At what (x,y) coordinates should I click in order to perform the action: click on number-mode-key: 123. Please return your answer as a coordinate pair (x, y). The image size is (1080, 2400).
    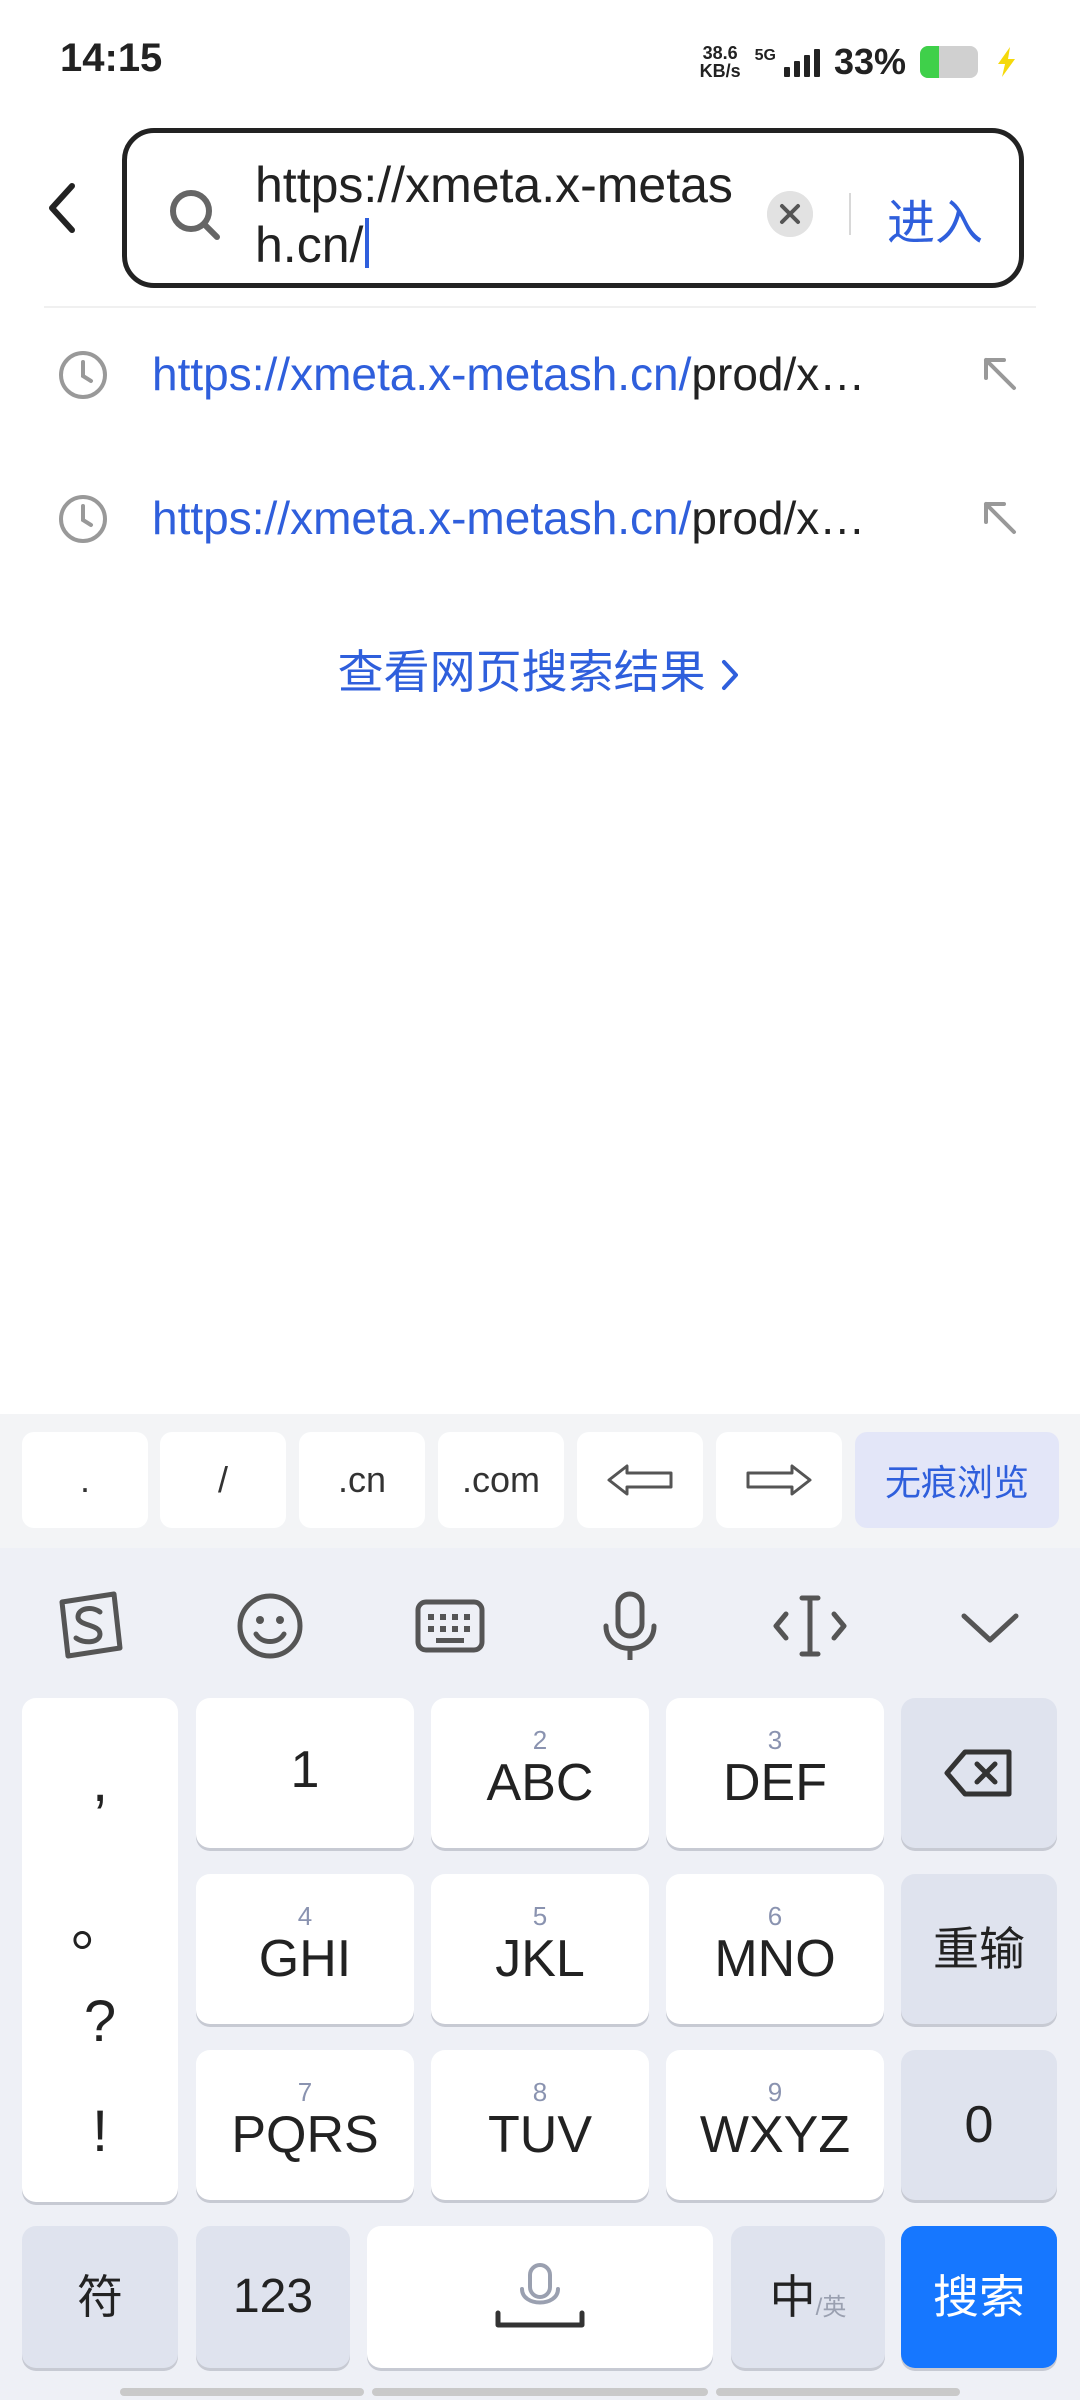
    Looking at the image, I should click on (273, 2297).